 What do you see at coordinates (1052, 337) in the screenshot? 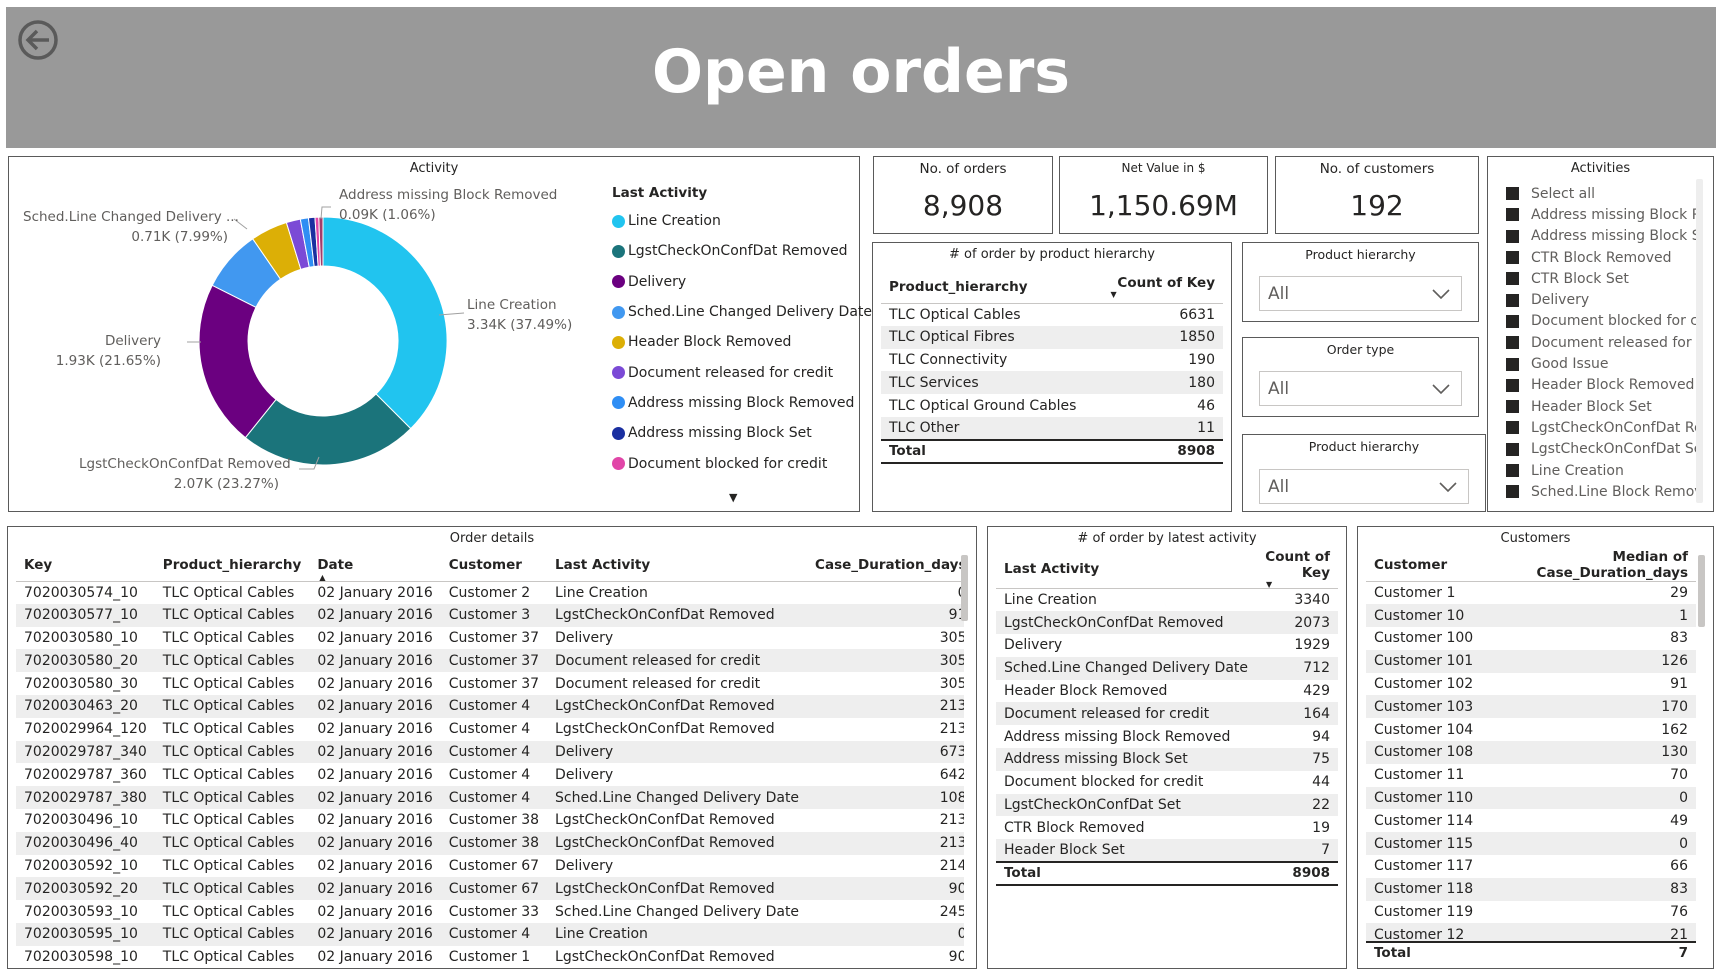
I see `table-row: TLC Optical Fibres 1850` at bounding box center [1052, 337].